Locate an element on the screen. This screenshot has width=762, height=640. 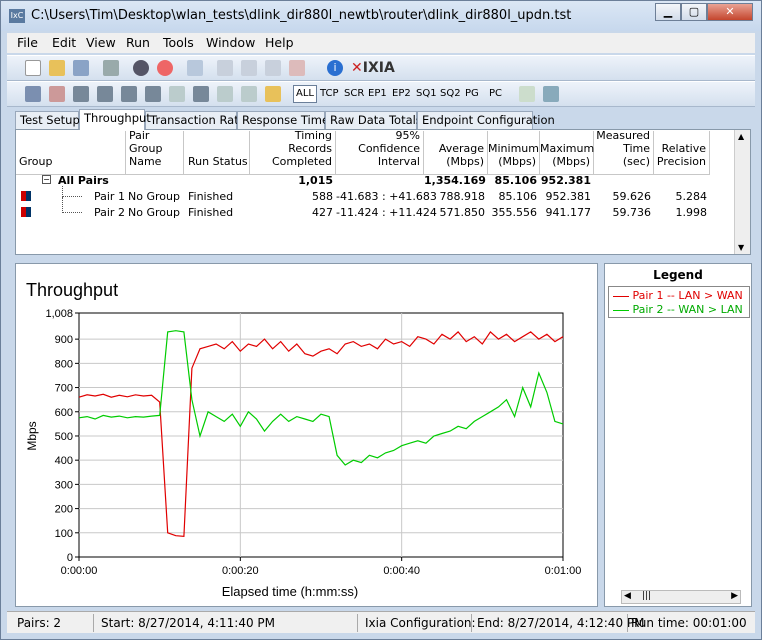
tab-endpoint-configuration: Endpoint Configuration is located at coordinates (486, 120).